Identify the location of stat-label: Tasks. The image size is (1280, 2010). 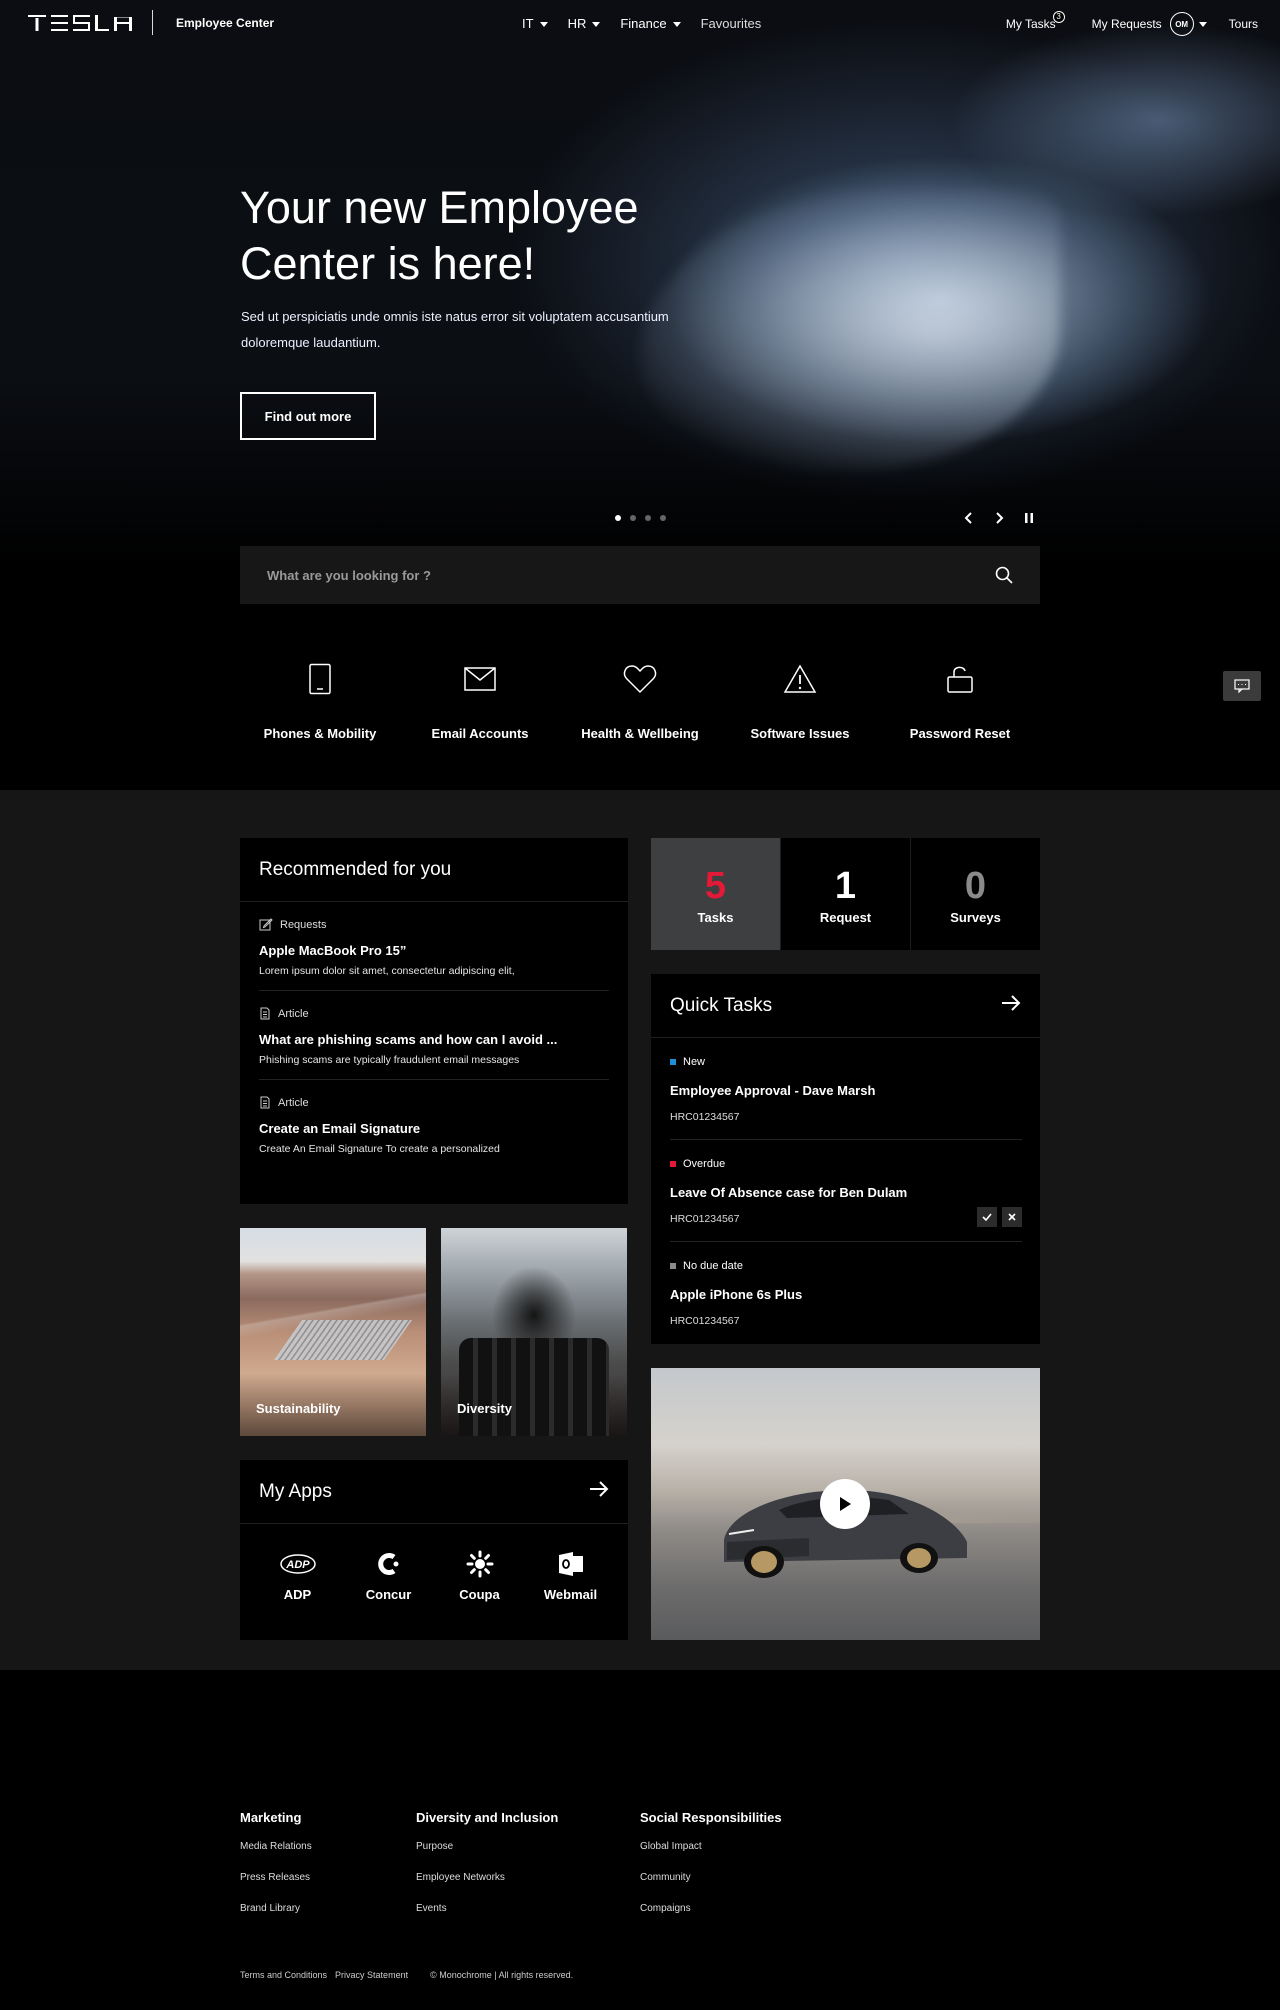
(715, 917).